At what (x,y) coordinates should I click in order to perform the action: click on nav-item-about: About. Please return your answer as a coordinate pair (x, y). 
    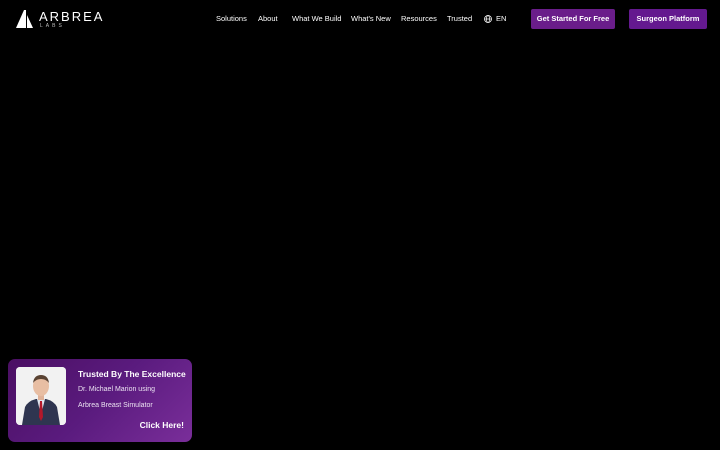
    Looking at the image, I should click on (268, 19).